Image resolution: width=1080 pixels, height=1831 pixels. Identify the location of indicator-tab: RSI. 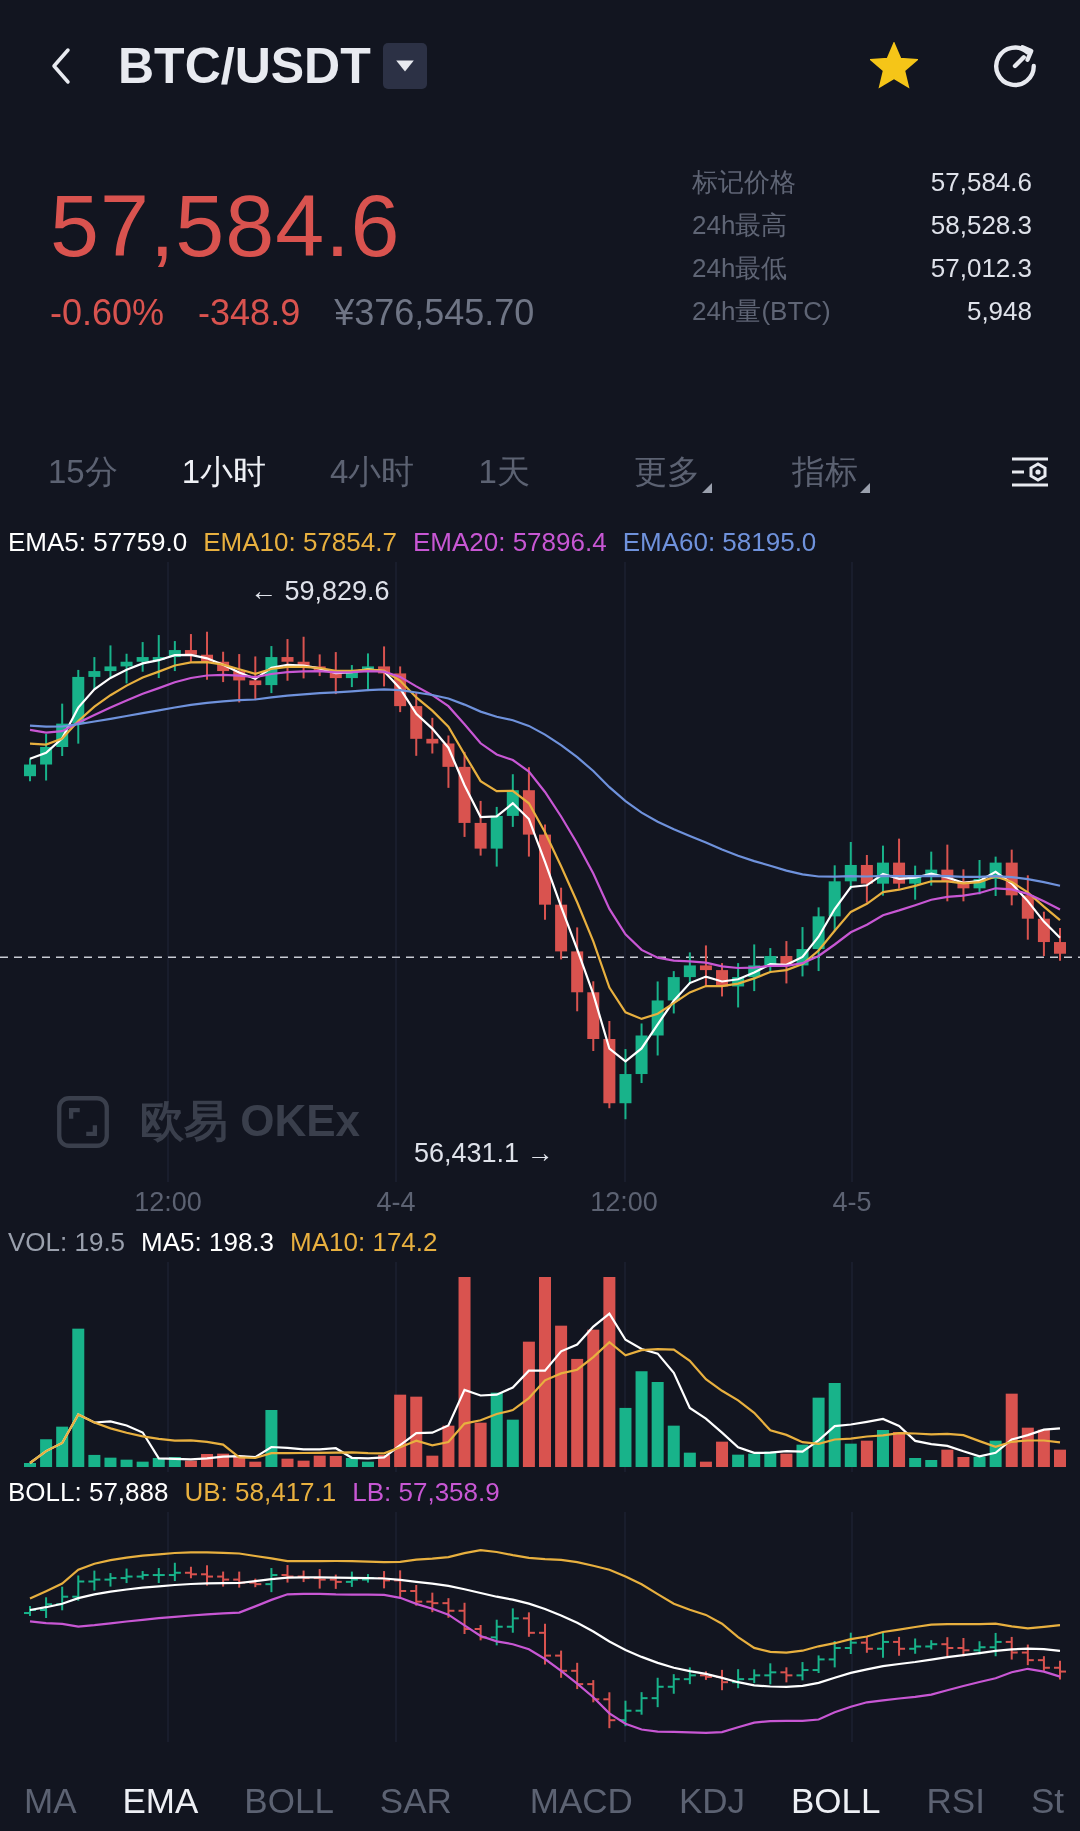
(955, 1801).